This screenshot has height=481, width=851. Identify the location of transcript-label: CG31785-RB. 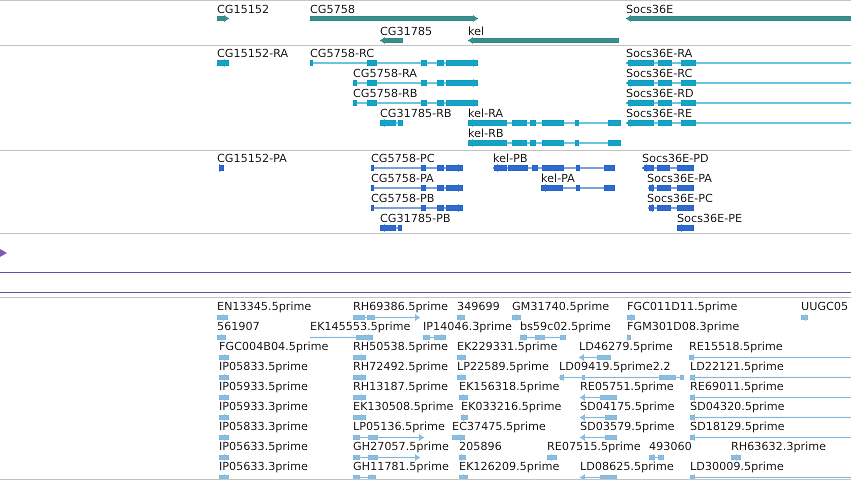
(416, 113).